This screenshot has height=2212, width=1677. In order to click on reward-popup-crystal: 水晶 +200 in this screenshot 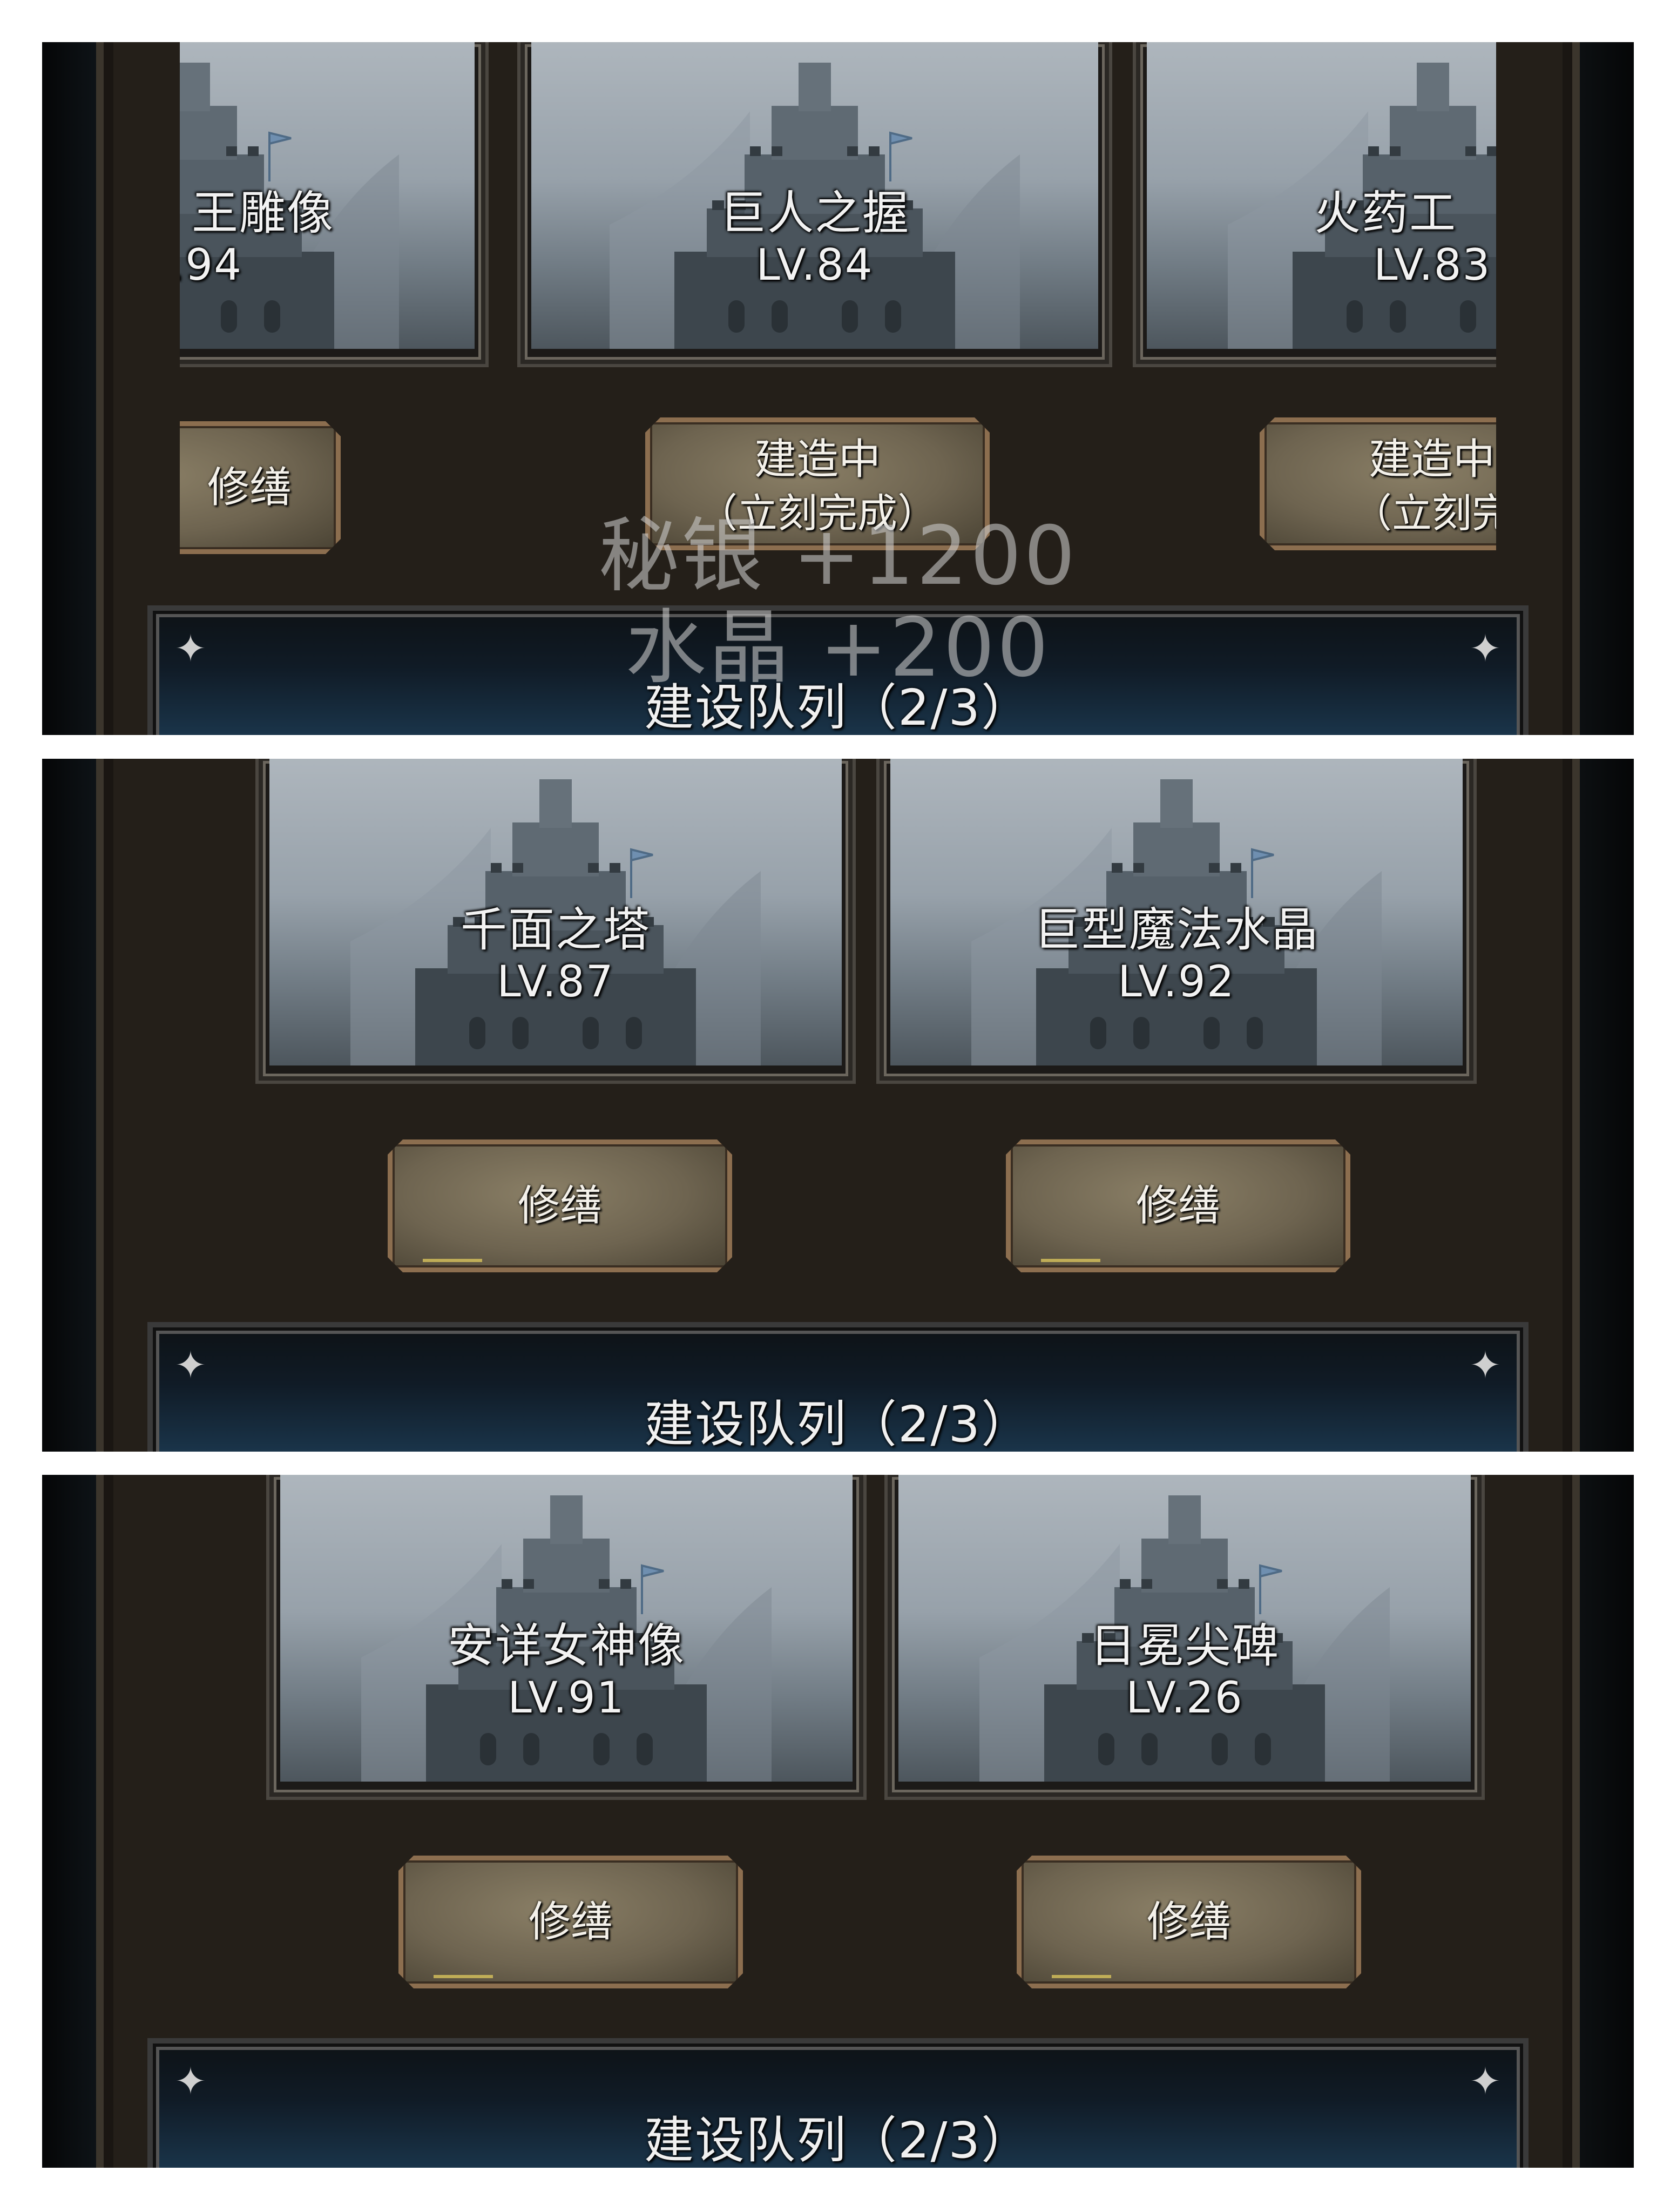, I will do `click(838, 648)`.